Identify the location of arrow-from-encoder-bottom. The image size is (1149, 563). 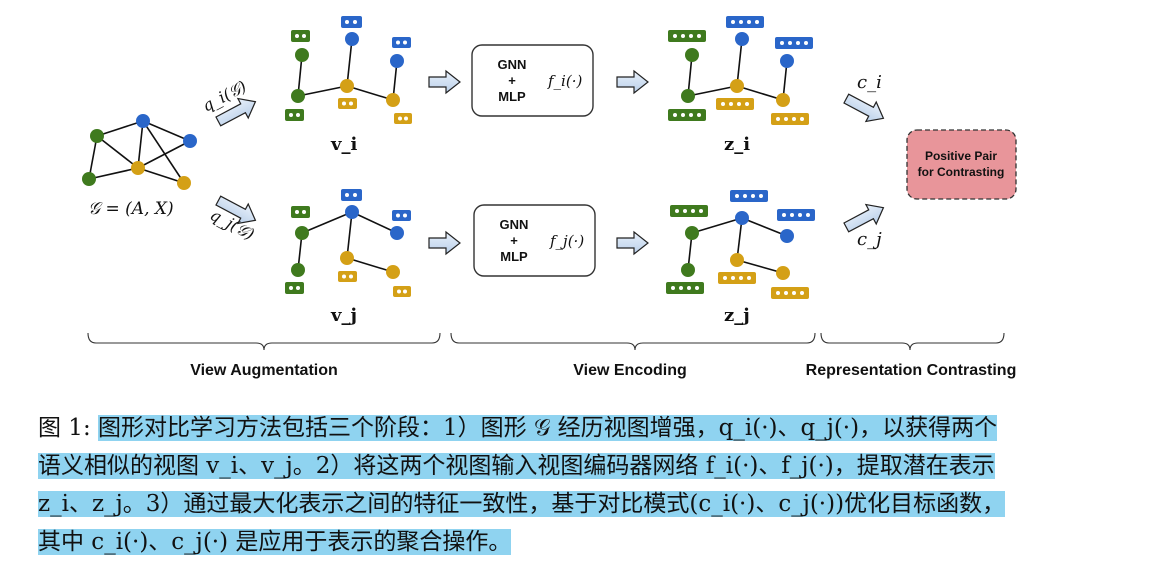
(632, 243).